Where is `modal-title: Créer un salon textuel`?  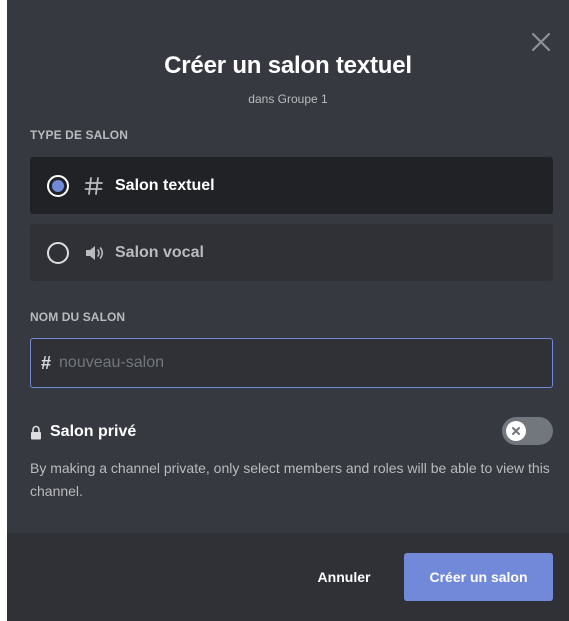
modal-title: Créer un salon textuel is located at coordinates (288, 65).